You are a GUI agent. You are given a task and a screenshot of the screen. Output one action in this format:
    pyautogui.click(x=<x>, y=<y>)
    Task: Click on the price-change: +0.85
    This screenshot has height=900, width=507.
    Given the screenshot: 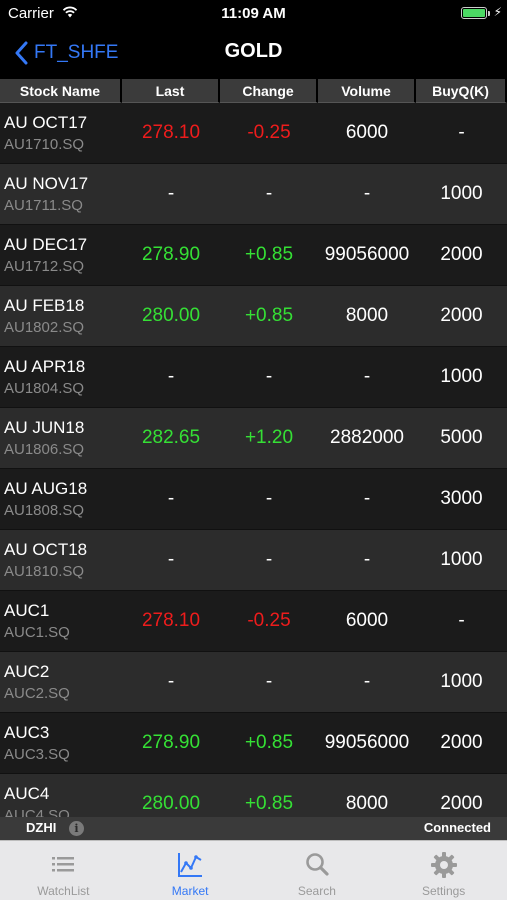 What is the action you would take?
    pyautogui.click(x=269, y=742)
    